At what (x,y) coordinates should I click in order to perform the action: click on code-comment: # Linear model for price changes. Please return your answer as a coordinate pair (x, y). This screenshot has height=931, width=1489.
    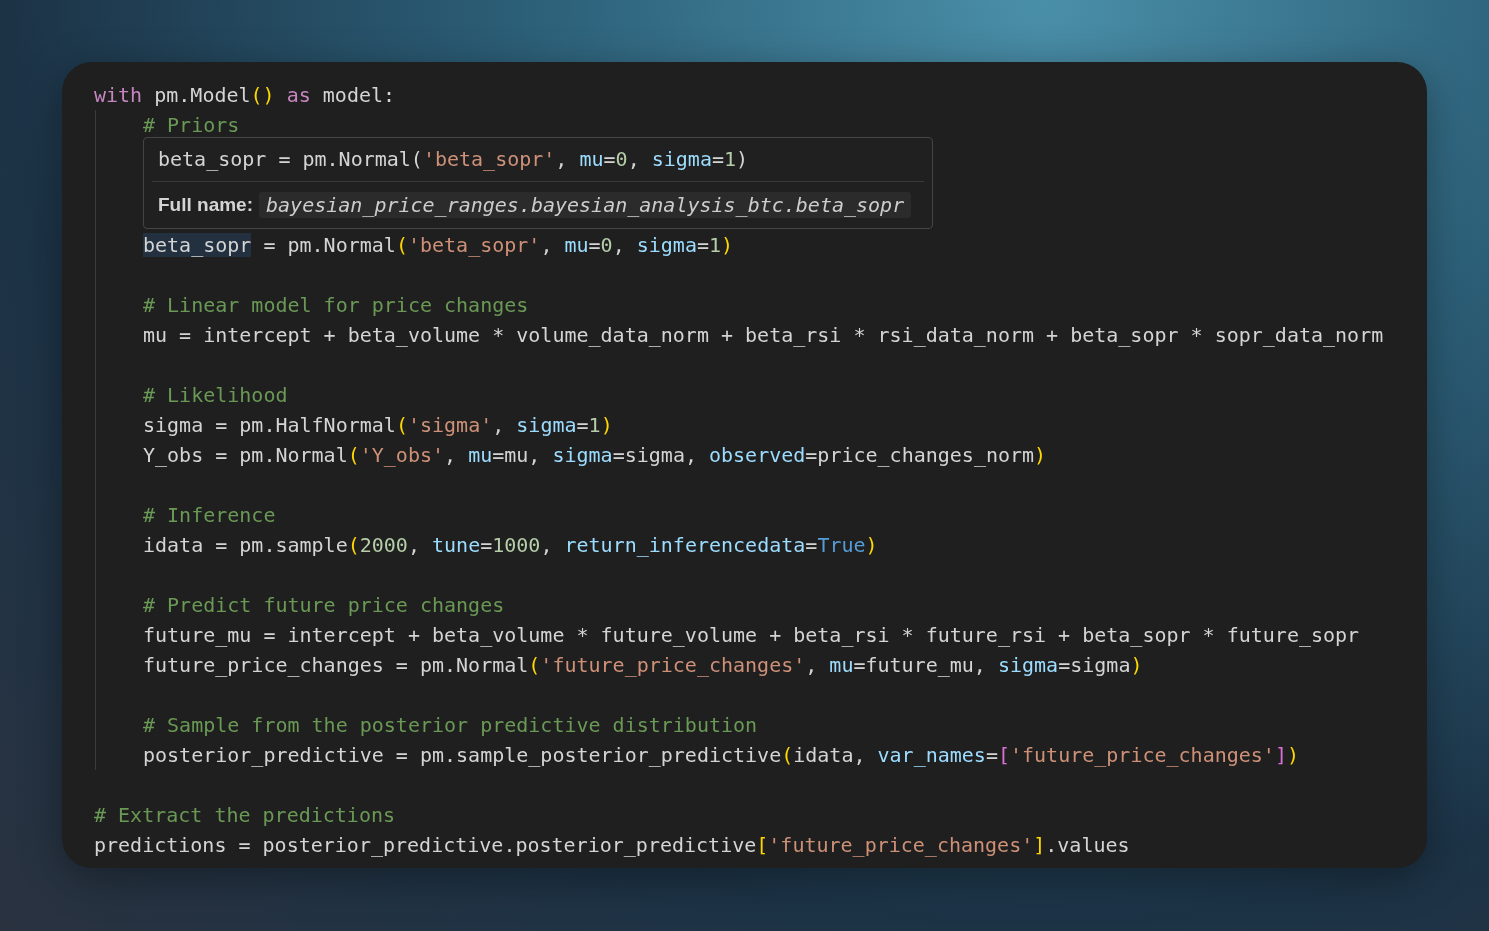
    Looking at the image, I should click on (336, 305).